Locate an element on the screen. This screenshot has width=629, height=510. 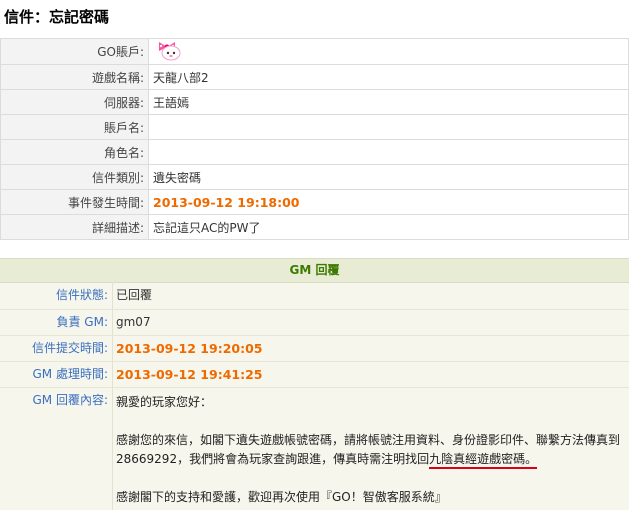
gm-row-submit-time: 信件提交時間: 2013-09-12 19:20:05 is located at coordinates (314, 348).